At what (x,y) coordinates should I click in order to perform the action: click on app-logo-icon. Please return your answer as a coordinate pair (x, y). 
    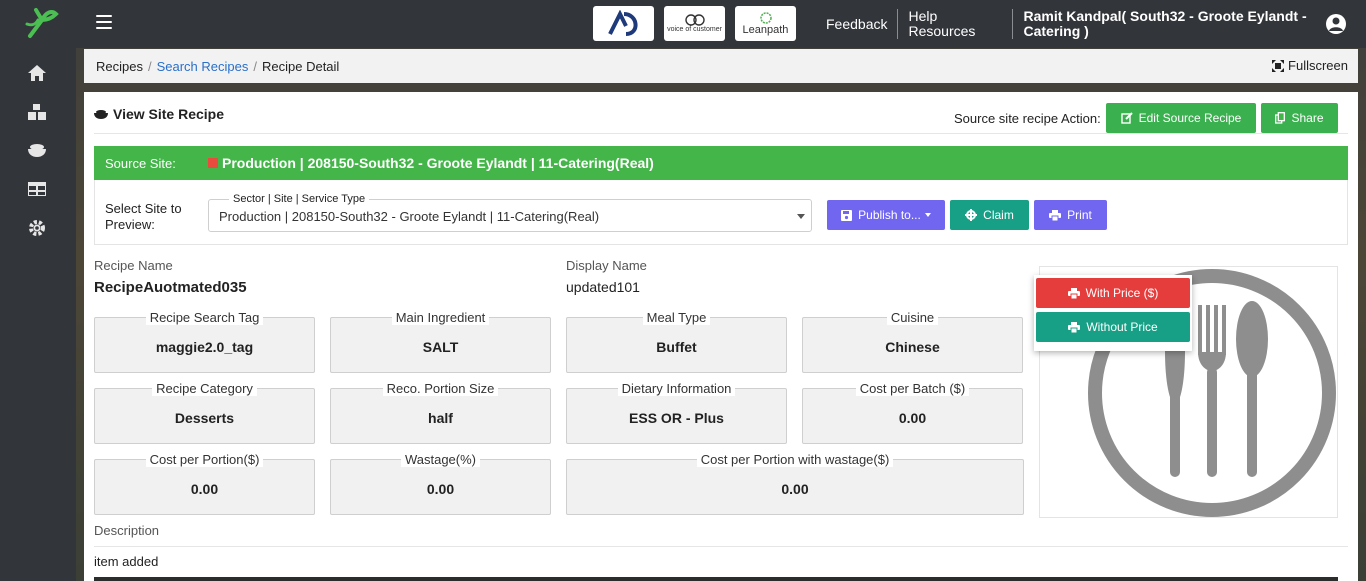
    Looking at the image, I should click on (41, 22).